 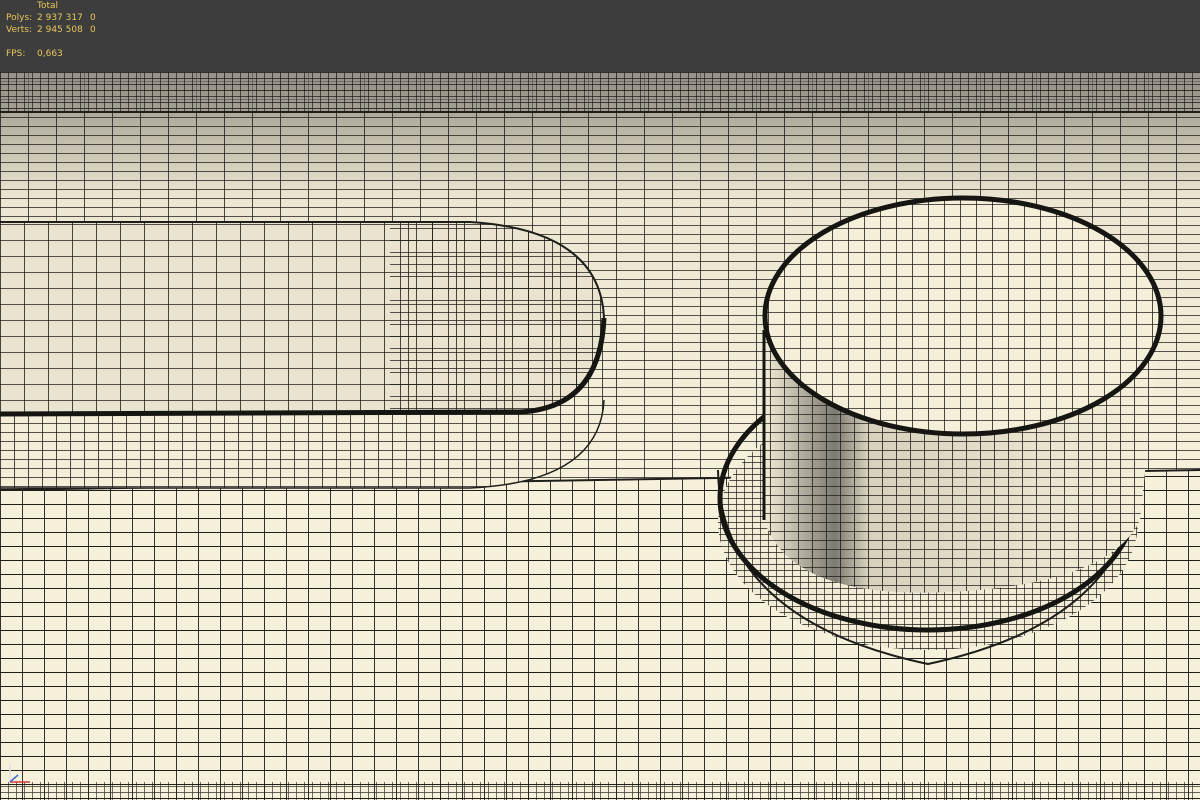 I want to click on y-axis-line, so click(x=14, y=778).